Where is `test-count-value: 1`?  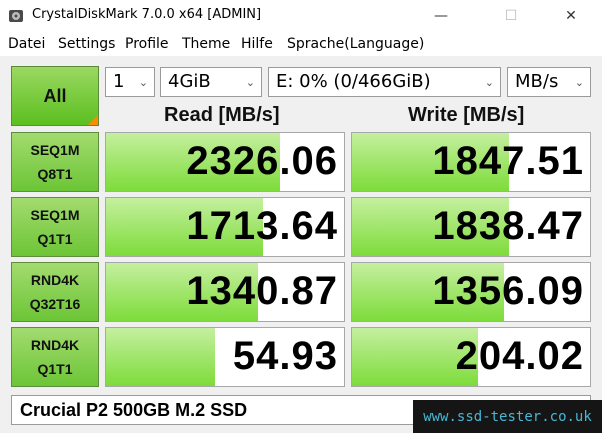
test-count-value: 1 is located at coordinates (119, 81).